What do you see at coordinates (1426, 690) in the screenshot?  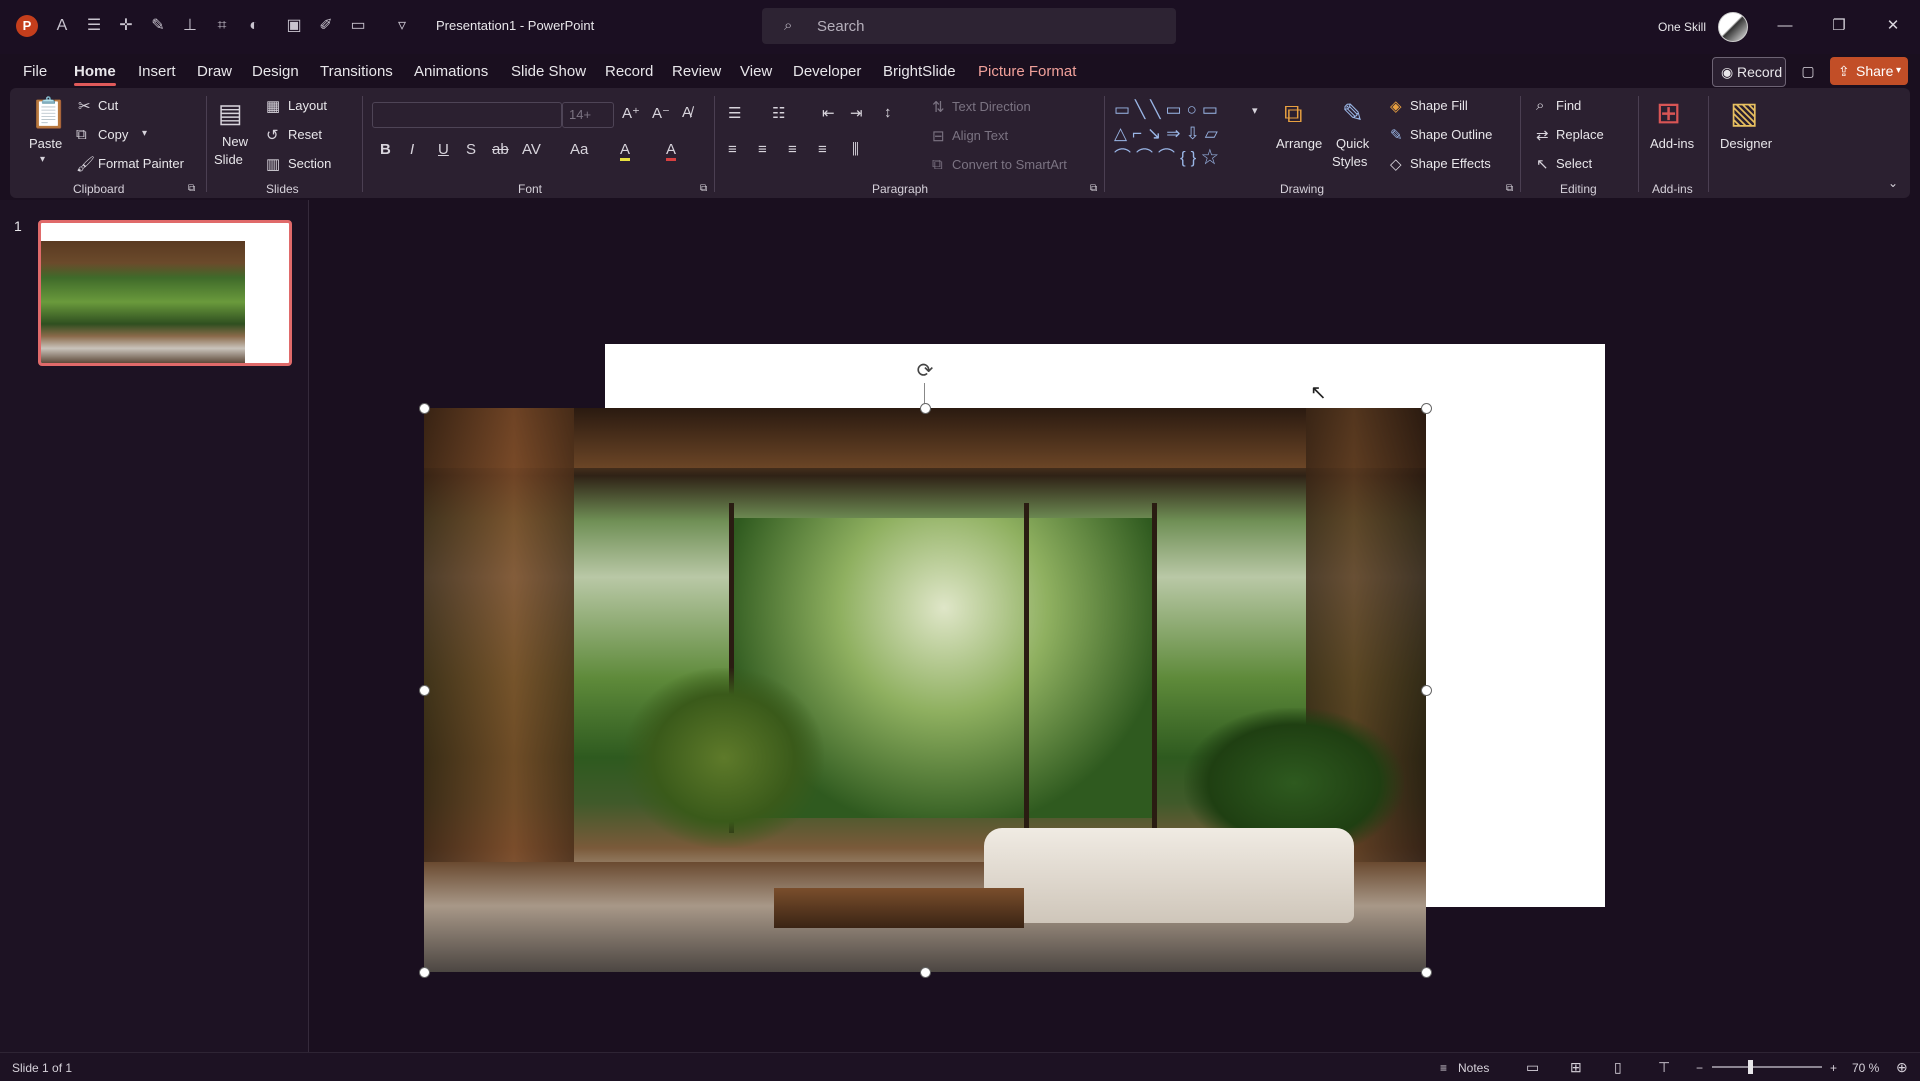 I see `resize-handle-right` at bounding box center [1426, 690].